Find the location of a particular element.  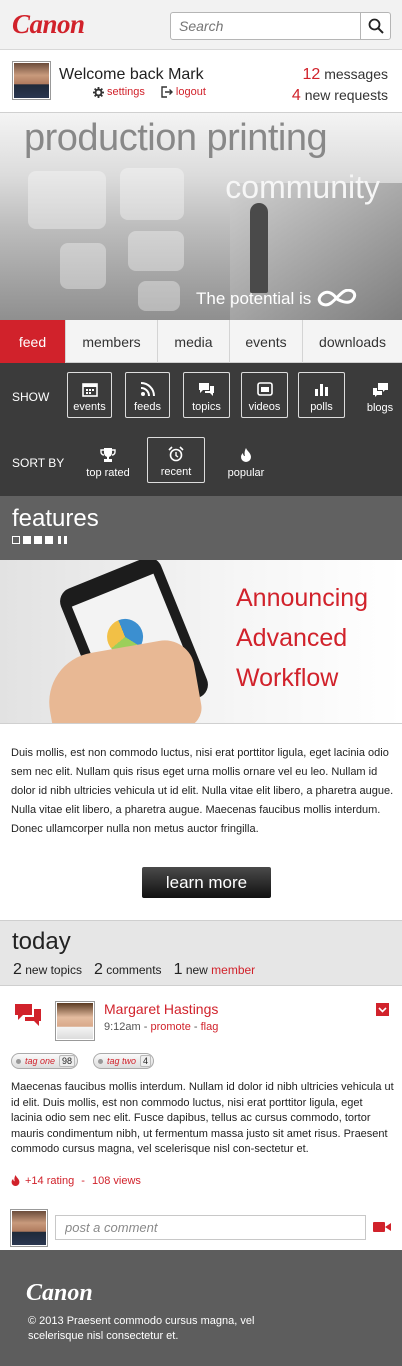

requests-count: 4 is located at coordinates (296, 95).